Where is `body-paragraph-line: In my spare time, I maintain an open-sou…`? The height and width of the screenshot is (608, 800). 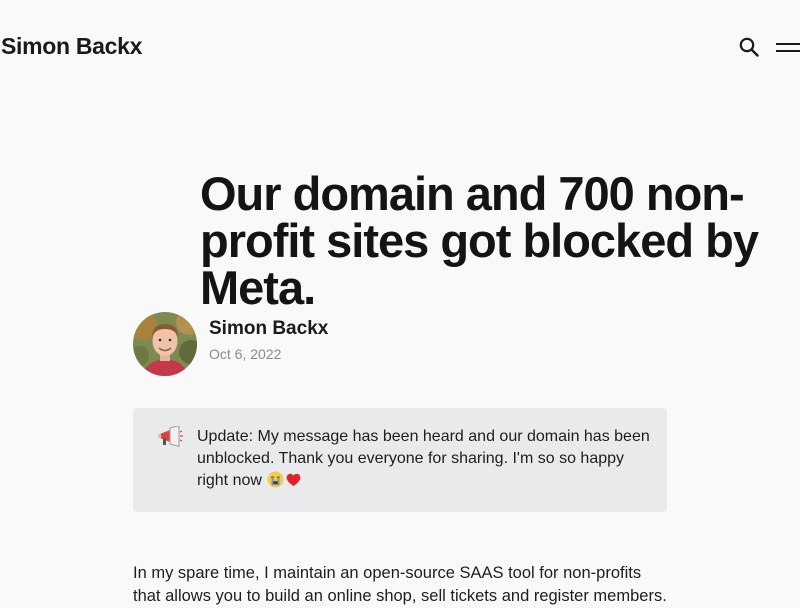
body-paragraph-line: In my spare time, I maintain an open-sou… is located at coordinates (387, 573).